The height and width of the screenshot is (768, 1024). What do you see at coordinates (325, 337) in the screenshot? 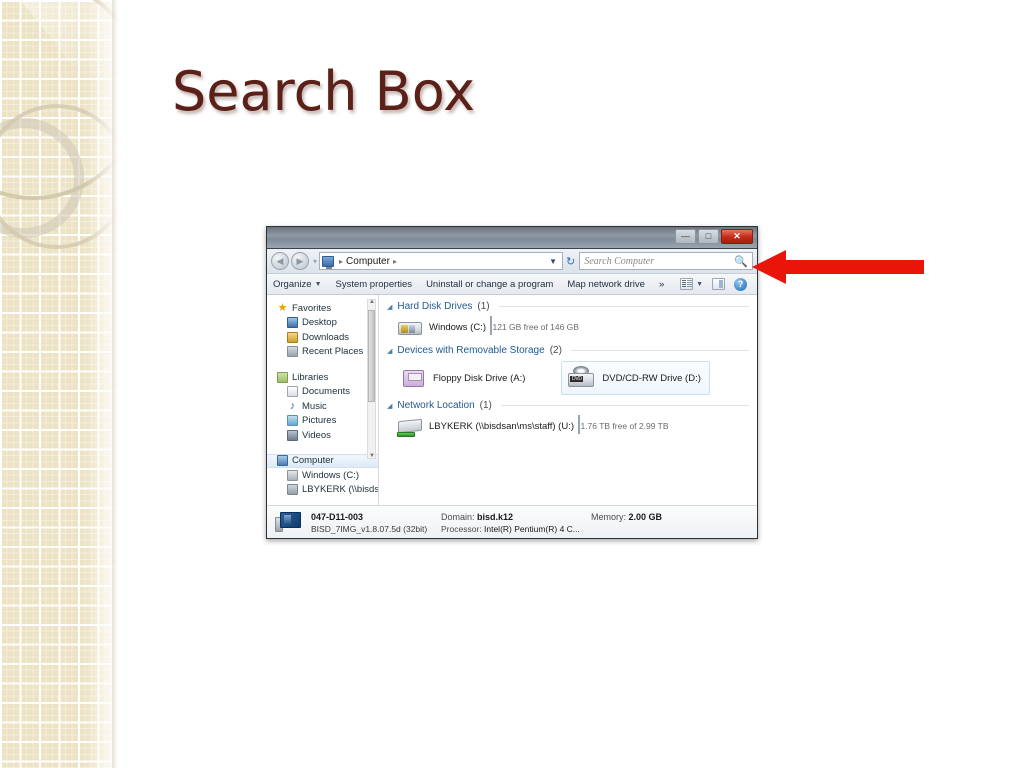
I see `sidebar-item-label: Downloads` at bounding box center [325, 337].